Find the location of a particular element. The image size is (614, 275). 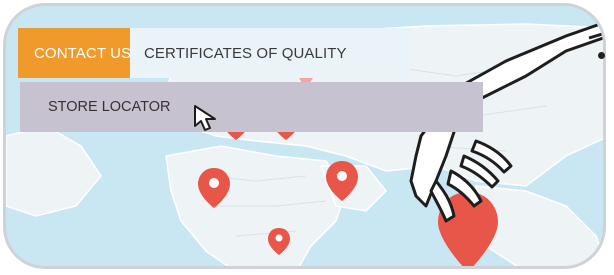

tab-certificates-of-quality: CERTIFICATES OF QUALITY is located at coordinates (245, 53).